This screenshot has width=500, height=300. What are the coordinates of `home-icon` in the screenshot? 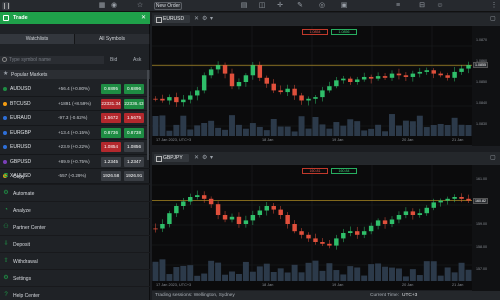 It's located at (6, 6).